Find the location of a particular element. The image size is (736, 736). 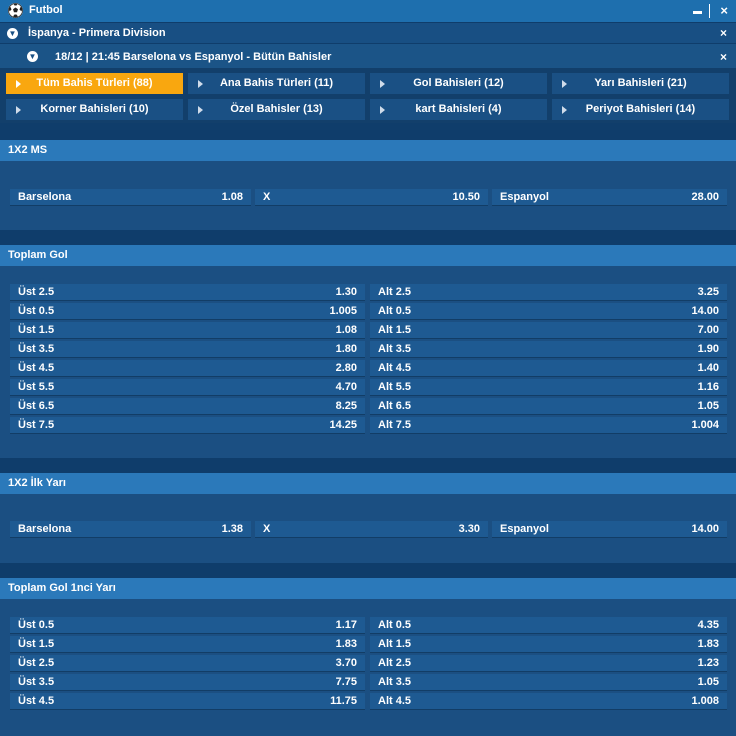

odd-button-over: Üst 1.5 1.08 is located at coordinates (187, 330).